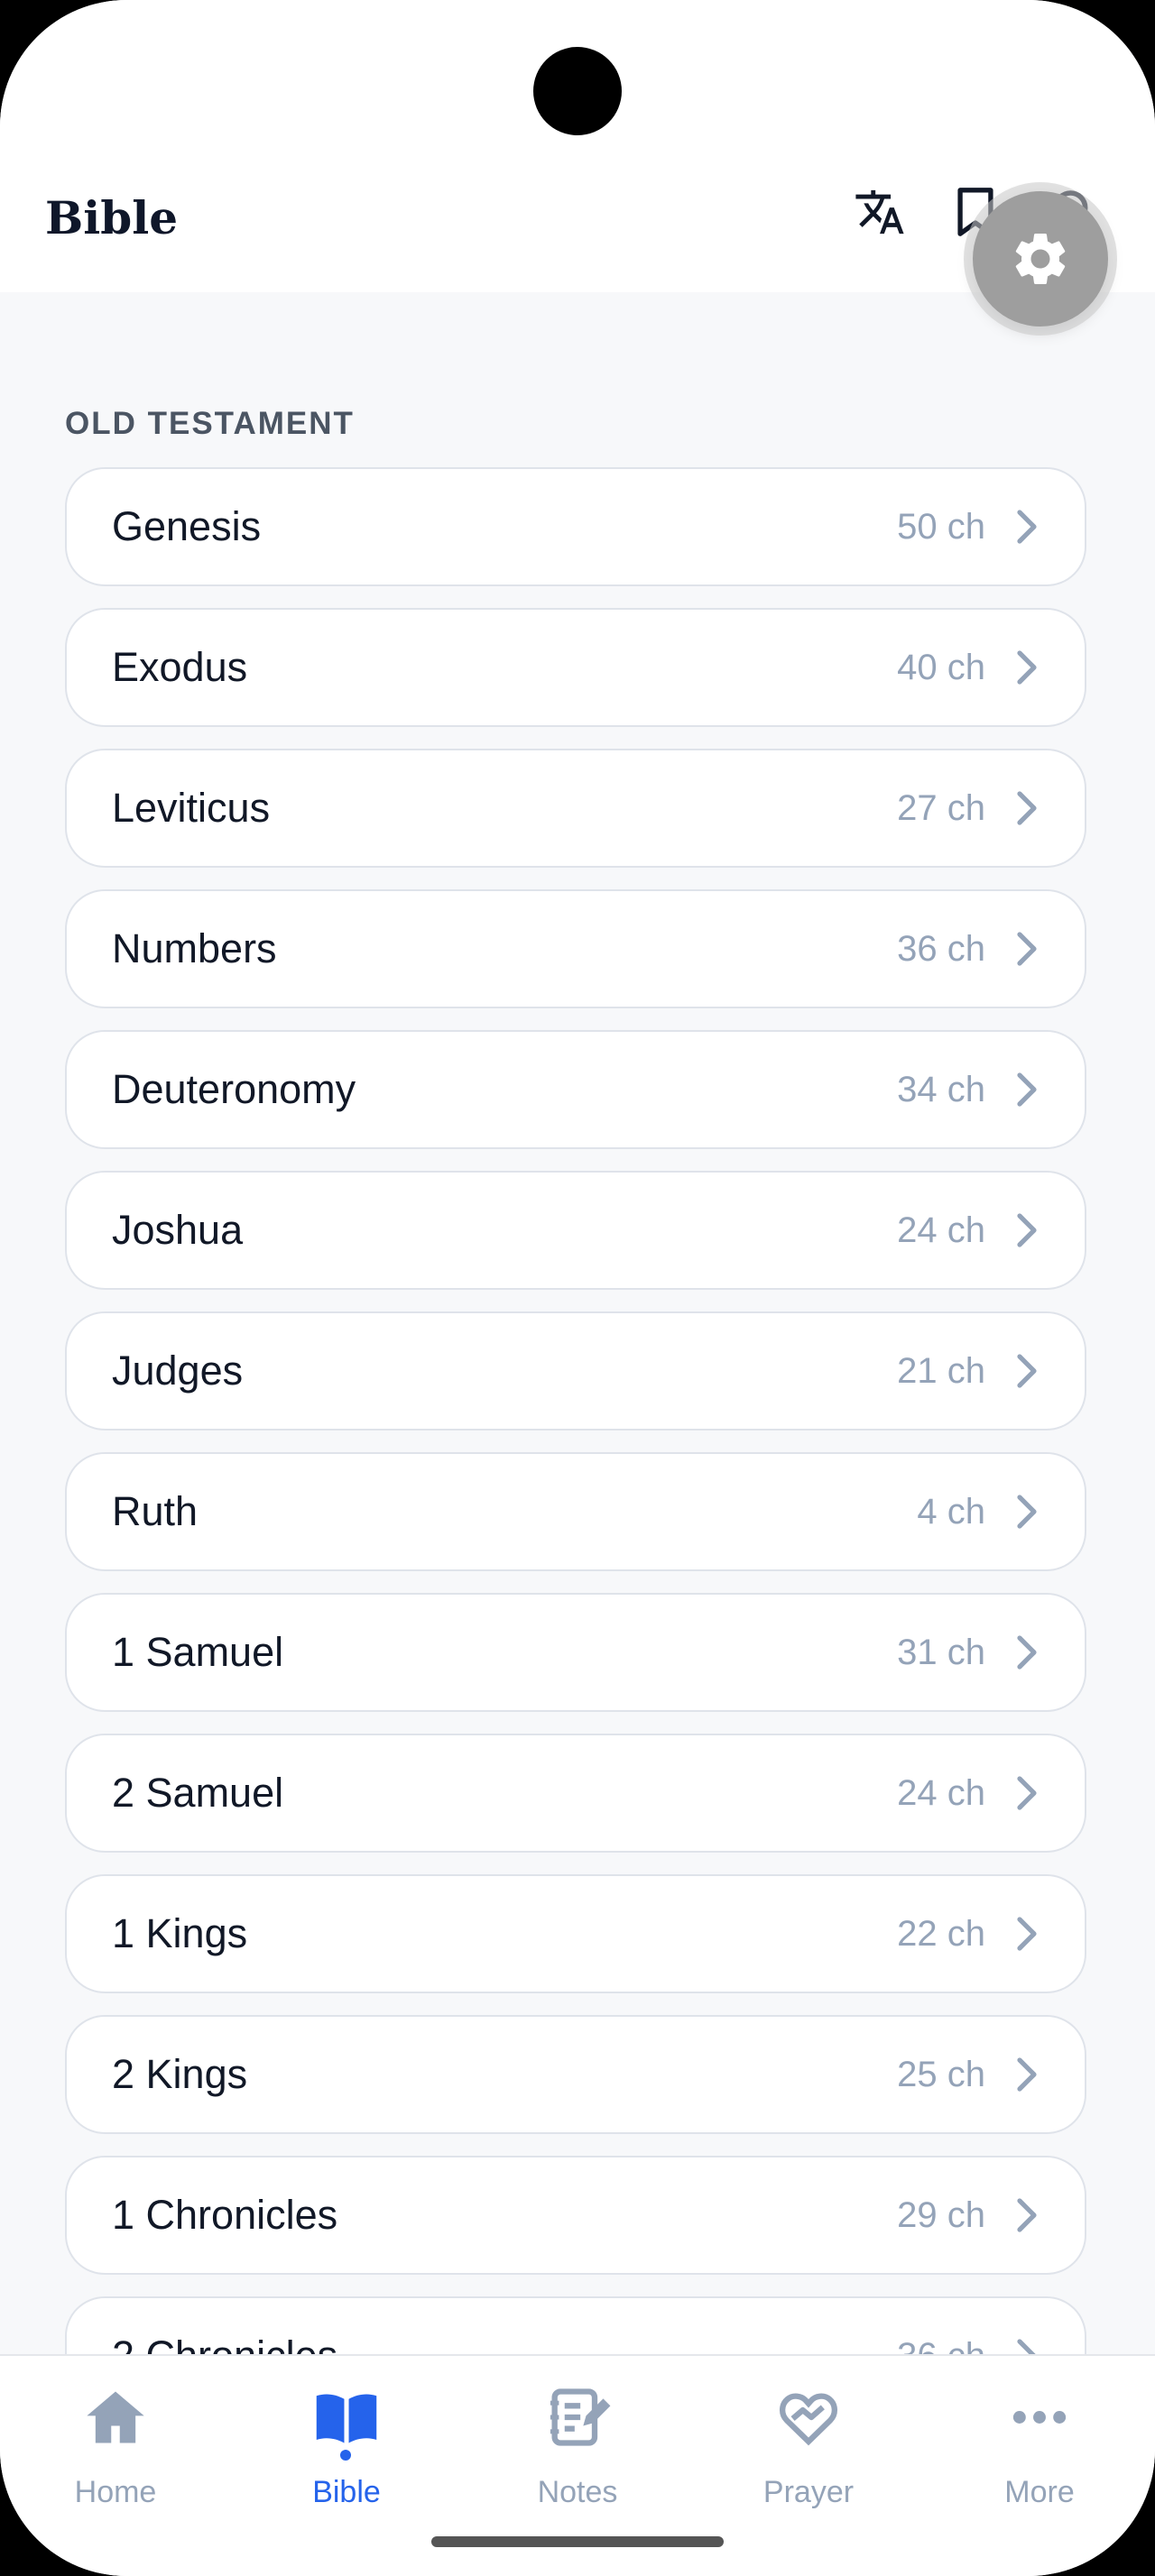 This screenshot has width=1155, height=2576. What do you see at coordinates (808, 2492) in the screenshot?
I see `nav-label: Prayer` at bounding box center [808, 2492].